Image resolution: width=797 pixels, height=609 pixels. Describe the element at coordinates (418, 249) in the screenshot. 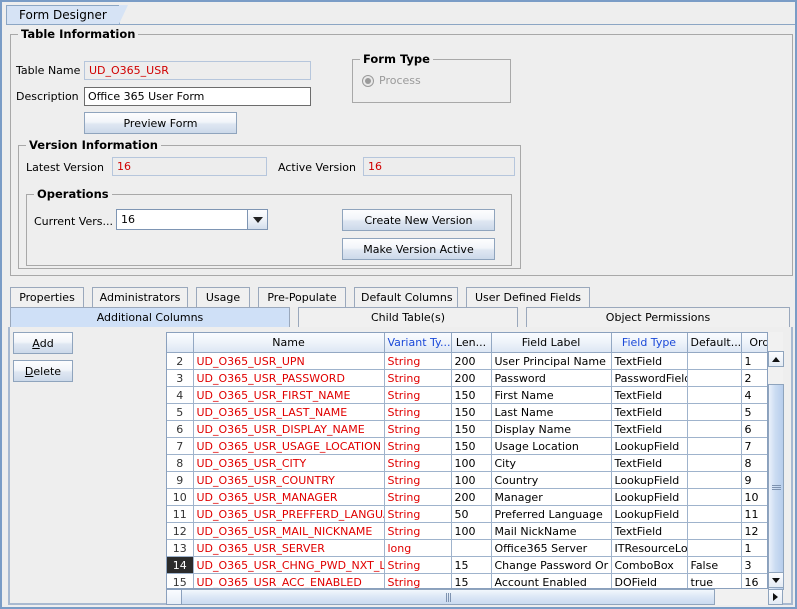

I see `make-version-active-button: Make Version Active` at that location.